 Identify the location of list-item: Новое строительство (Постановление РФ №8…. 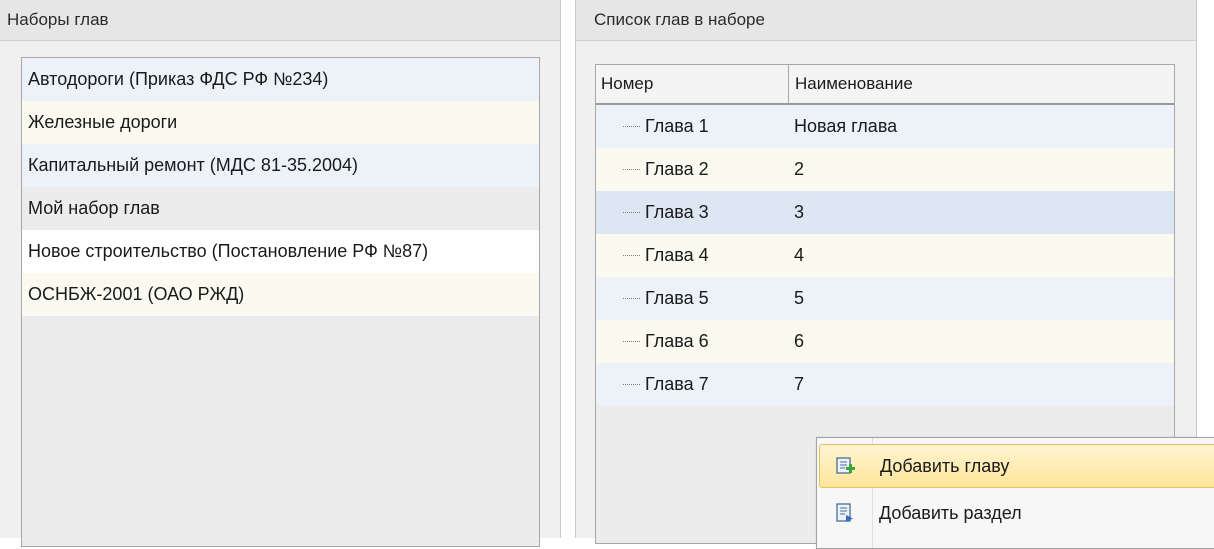
(280, 251).